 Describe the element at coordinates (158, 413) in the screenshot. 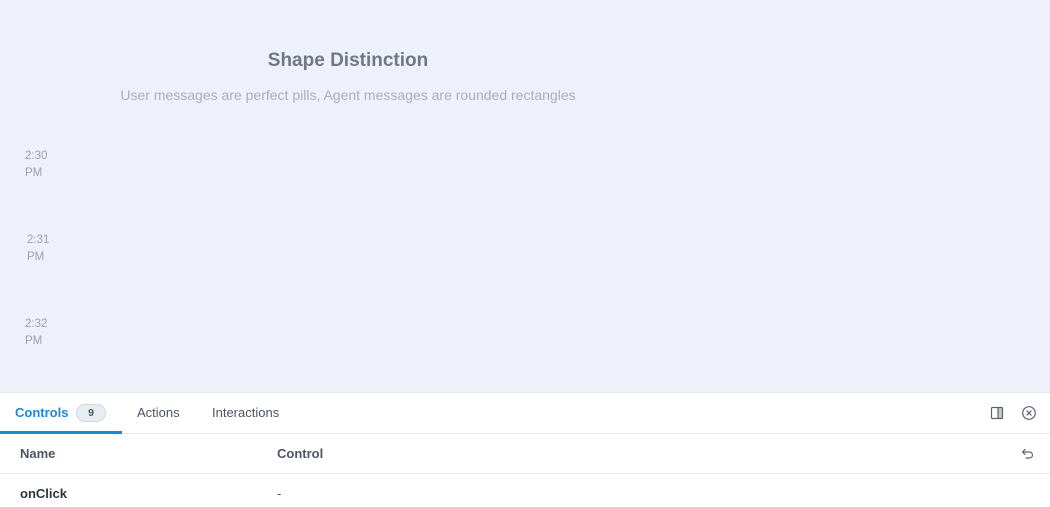

I see `tab-actions: Actions` at that location.